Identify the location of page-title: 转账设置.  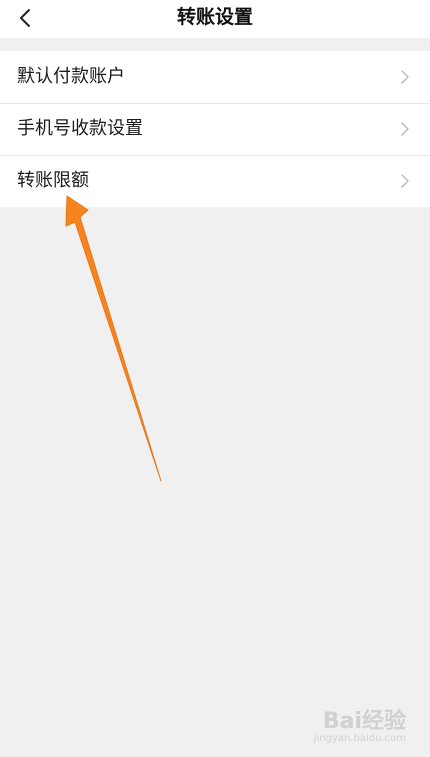
(214, 17).